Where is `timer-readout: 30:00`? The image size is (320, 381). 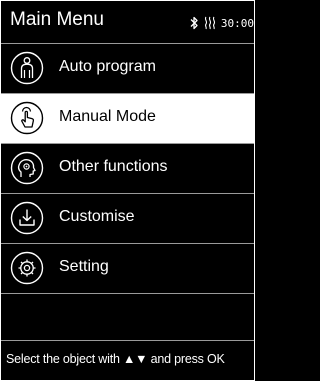 timer-readout: 30:00 is located at coordinates (237, 23).